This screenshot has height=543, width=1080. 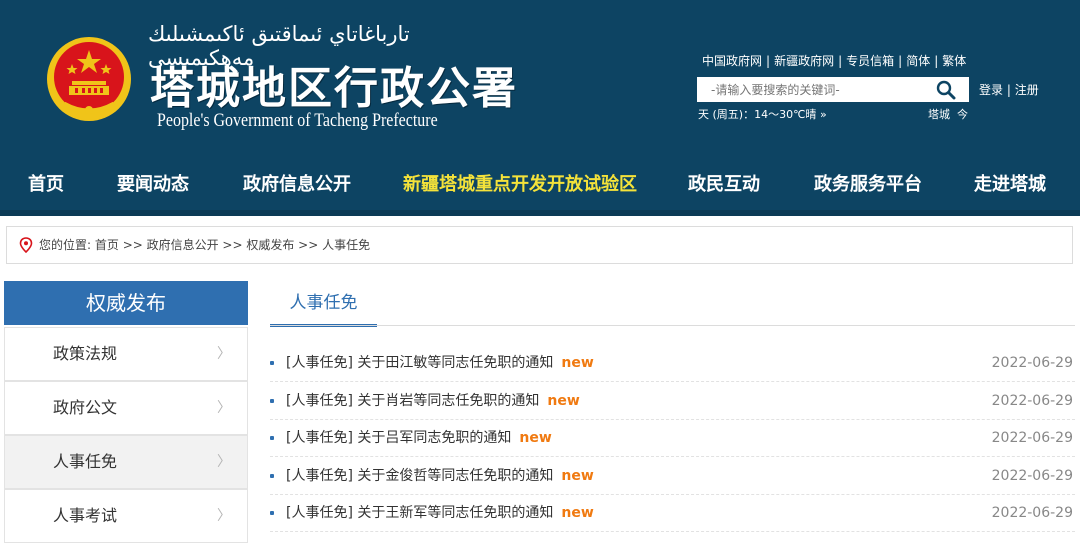 I want to click on news-item: [人事任免] 关于金俊哲等同志任免职的通知 new 2022-06-29, so click(x=672, y=476).